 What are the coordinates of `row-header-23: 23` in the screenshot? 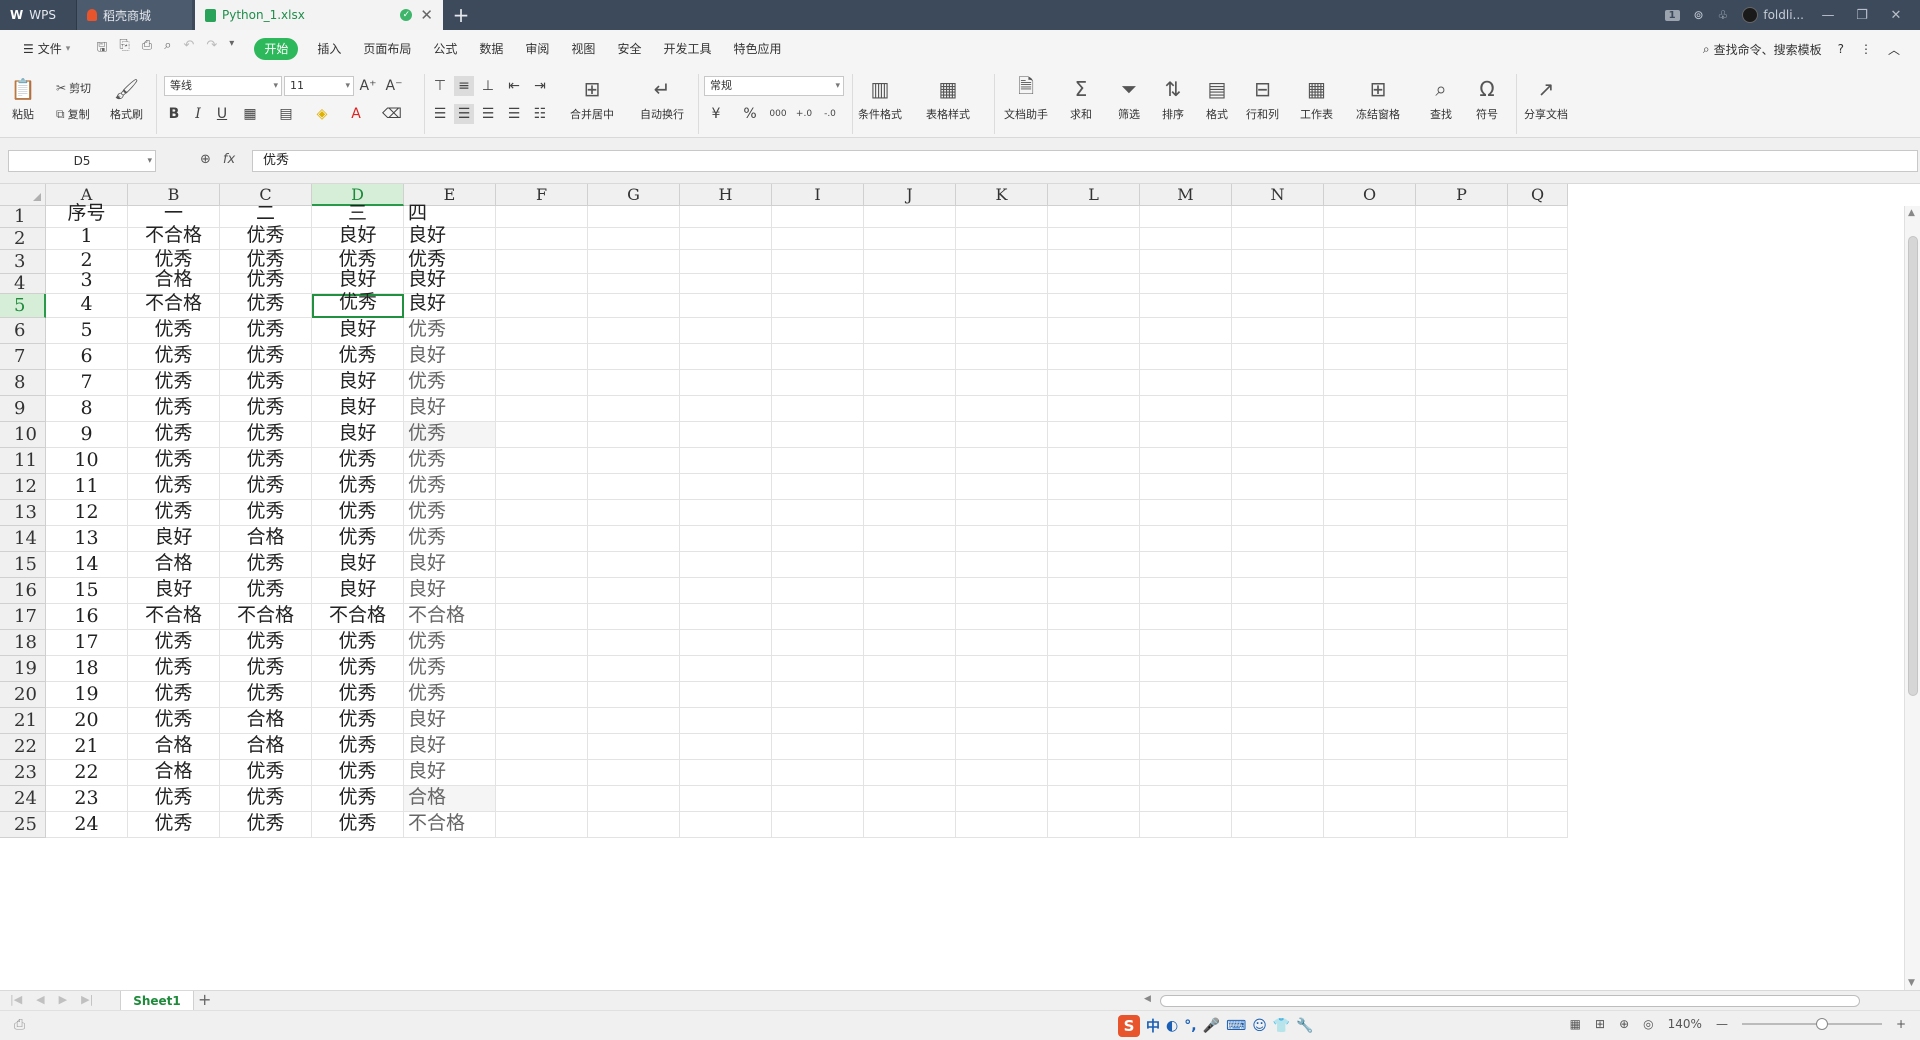 It's located at (23, 773).